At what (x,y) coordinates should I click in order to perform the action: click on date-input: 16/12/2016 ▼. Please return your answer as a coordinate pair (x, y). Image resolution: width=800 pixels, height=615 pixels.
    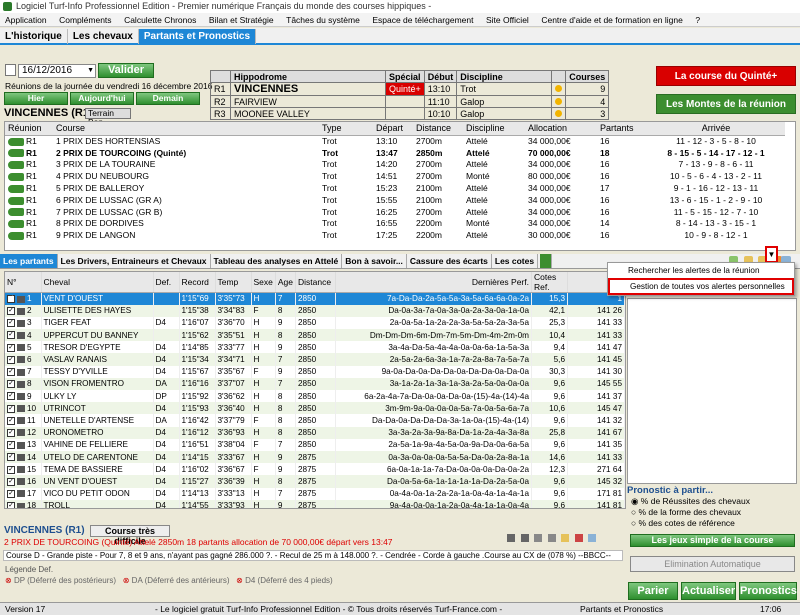
    Looking at the image, I should click on (57, 71).